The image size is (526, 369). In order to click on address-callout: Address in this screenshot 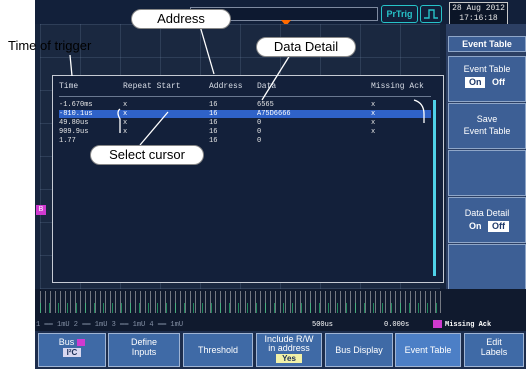, I will do `click(181, 19)`.